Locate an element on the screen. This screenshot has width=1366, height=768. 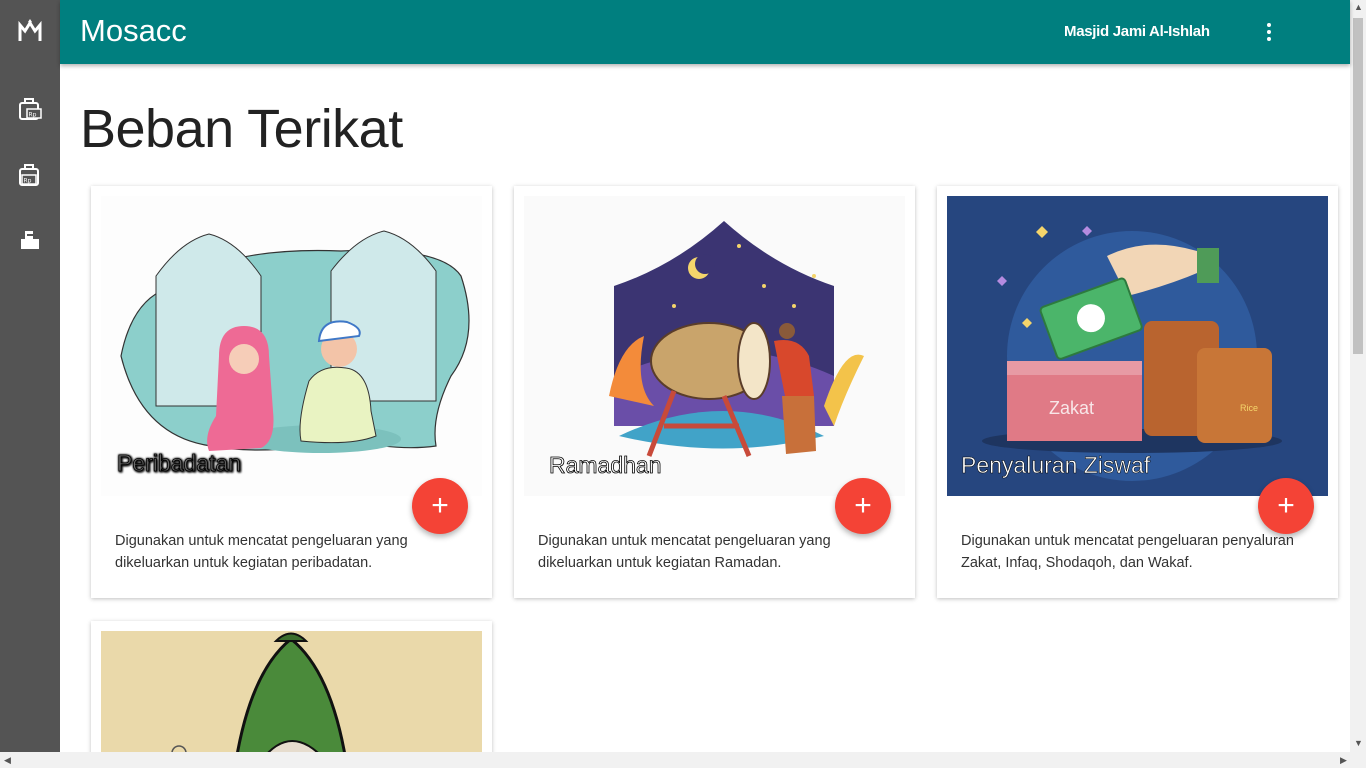
scroll-down-icon: ▼ is located at coordinates (1358, 743).